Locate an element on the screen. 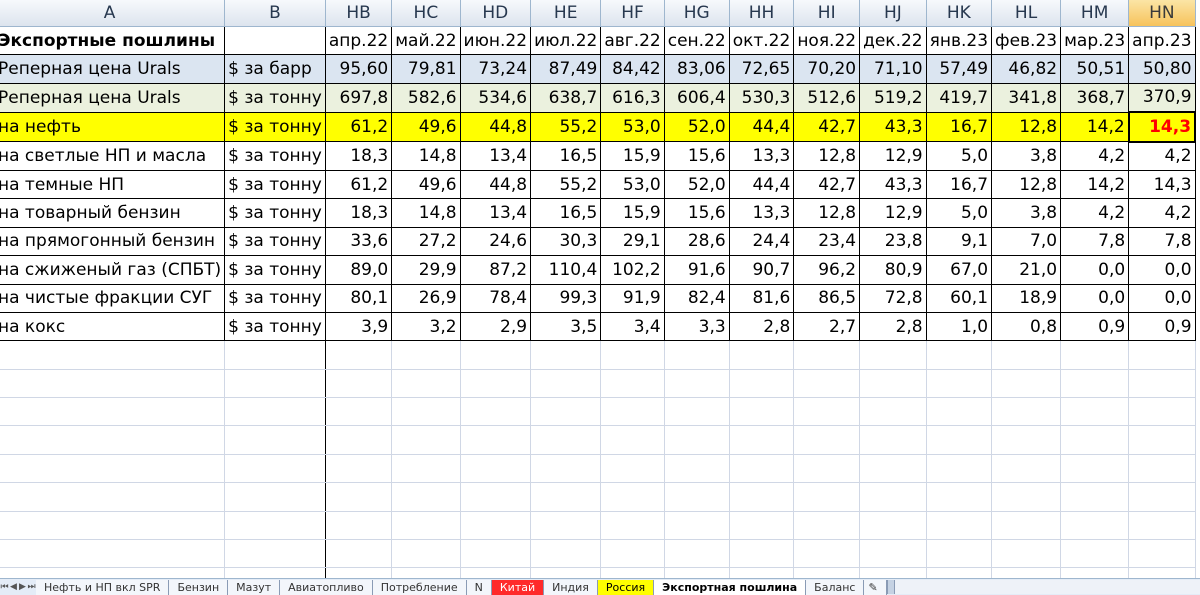  value-cell: 81,6 is located at coordinates (762, 298).